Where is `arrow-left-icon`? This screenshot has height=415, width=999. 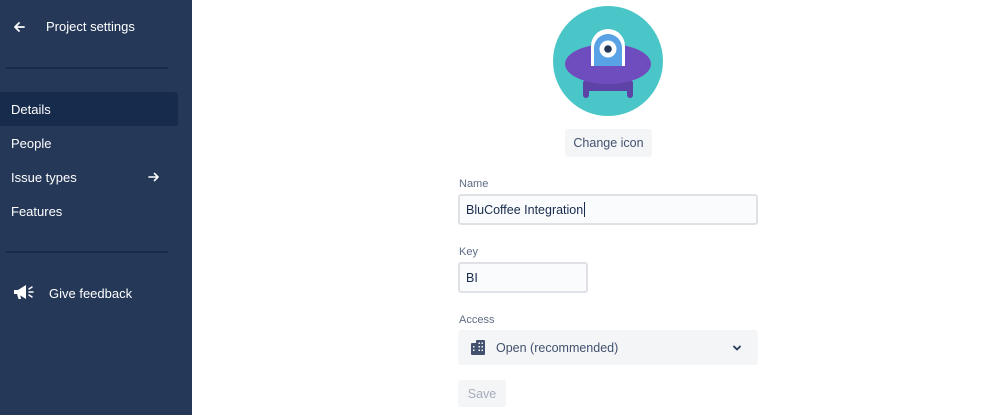 arrow-left-icon is located at coordinates (19, 27).